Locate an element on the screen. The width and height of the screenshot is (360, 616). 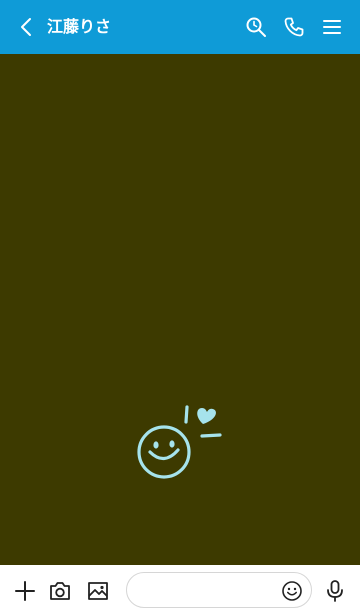
add-button is located at coordinates (25, 591).